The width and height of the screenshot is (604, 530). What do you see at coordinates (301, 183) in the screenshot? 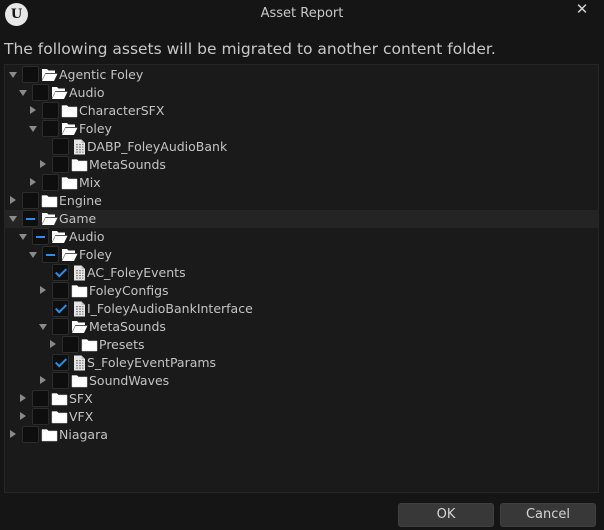
I see `tree-row: Mix` at bounding box center [301, 183].